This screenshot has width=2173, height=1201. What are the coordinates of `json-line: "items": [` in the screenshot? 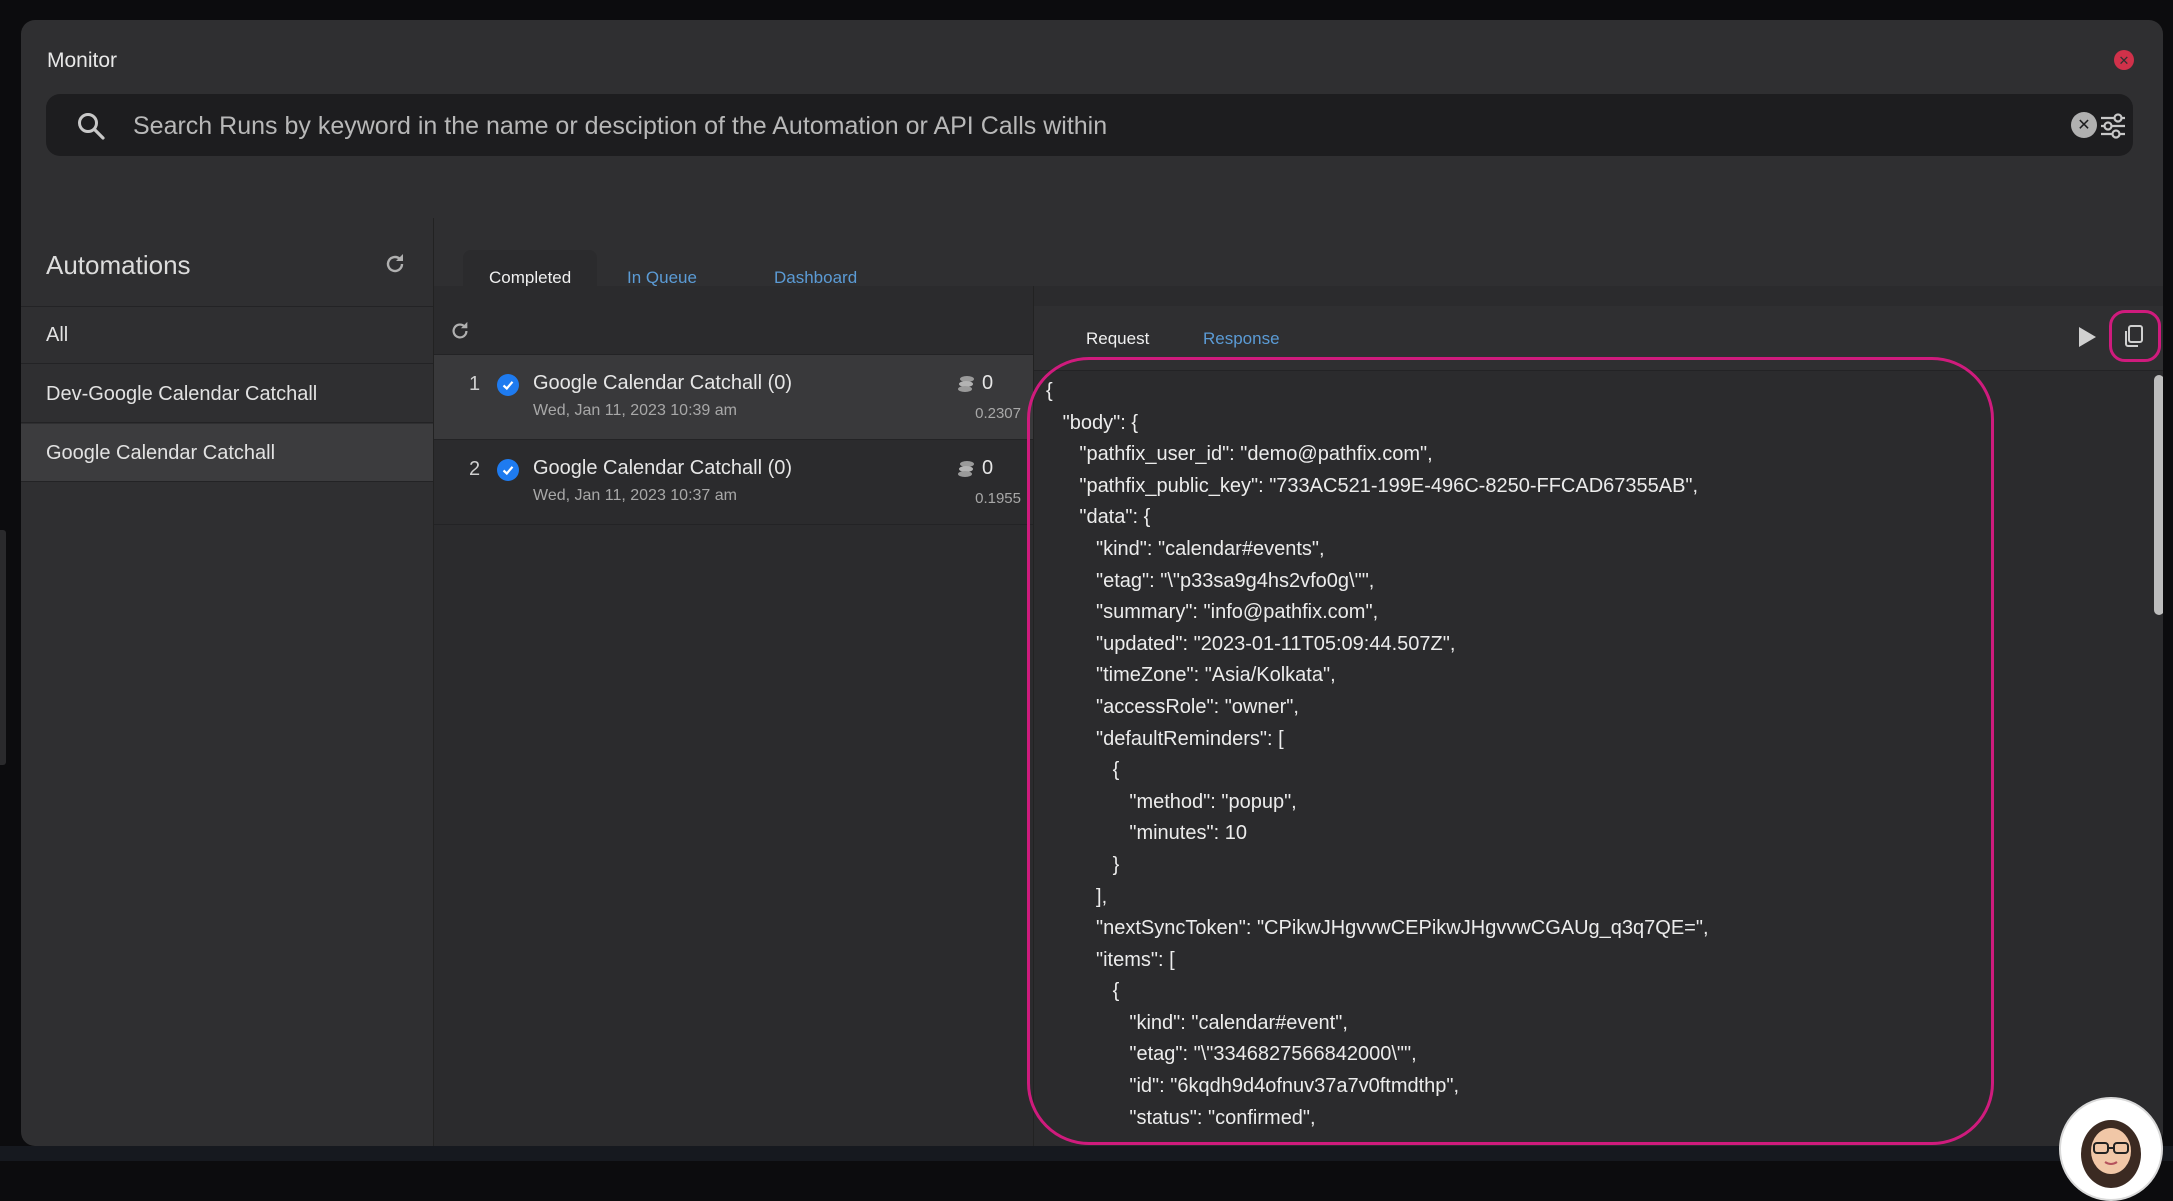 It's located at (1110, 959).